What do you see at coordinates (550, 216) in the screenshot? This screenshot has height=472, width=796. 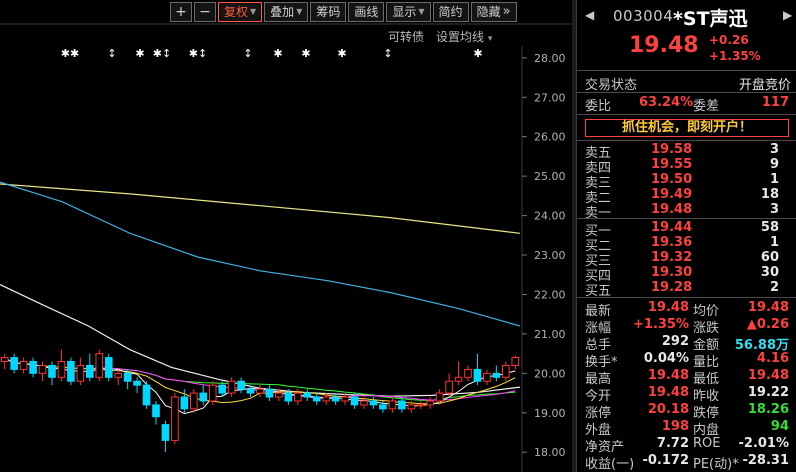 I see `y-tick-label: 24.00` at bounding box center [550, 216].